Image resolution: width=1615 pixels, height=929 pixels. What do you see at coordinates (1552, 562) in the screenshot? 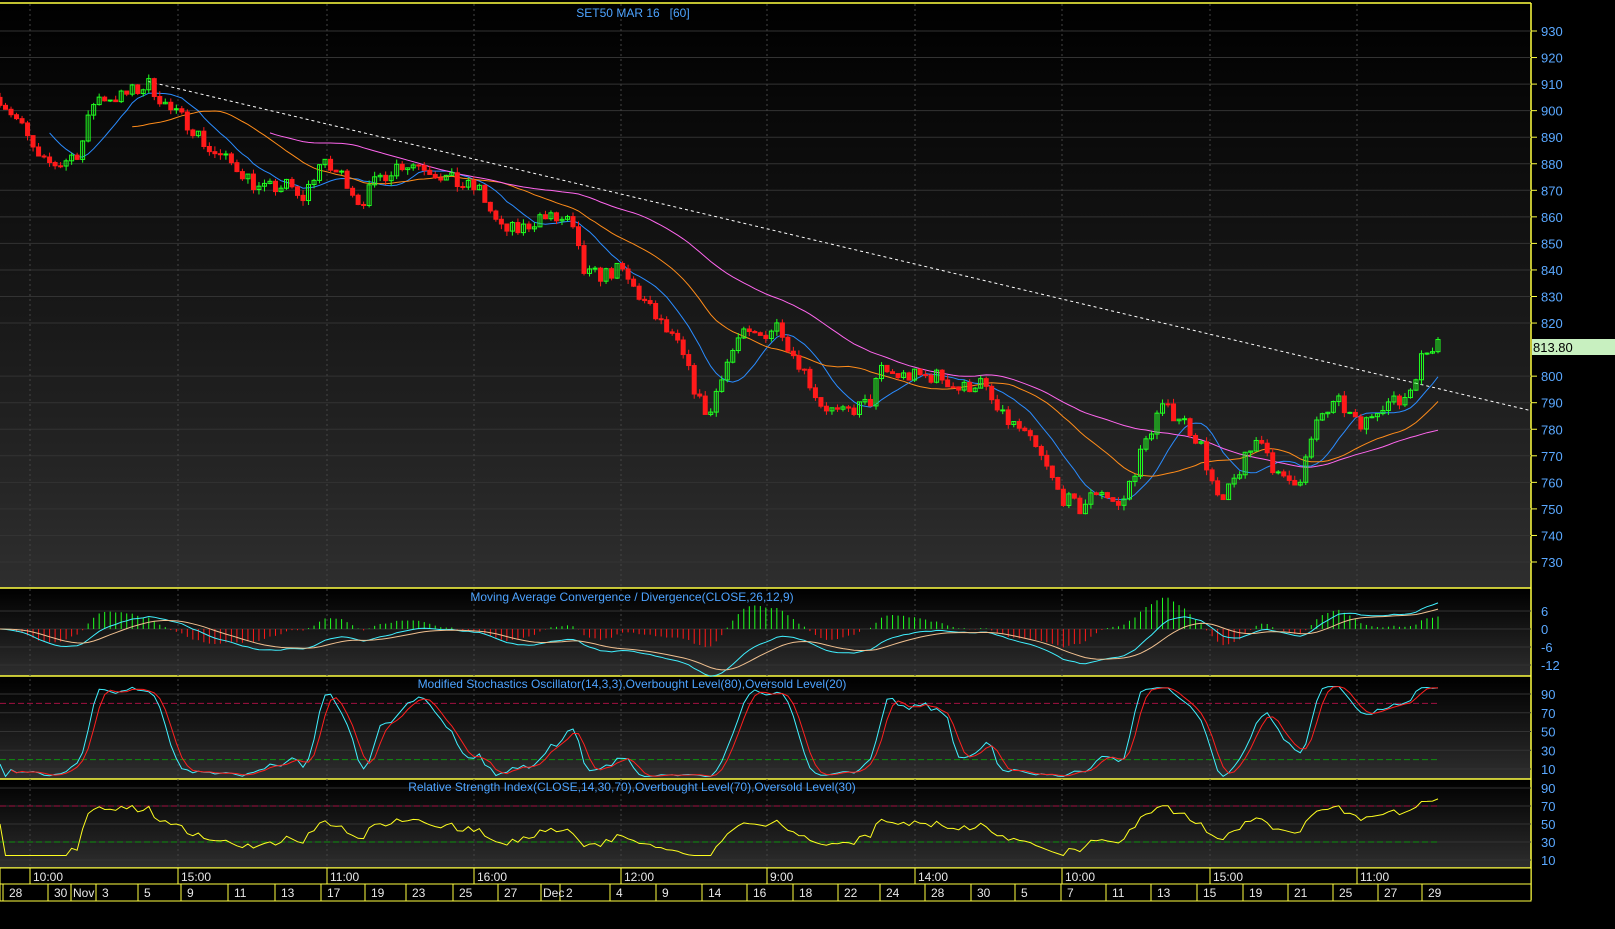
I see `y-tick-label: 730` at bounding box center [1552, 562].